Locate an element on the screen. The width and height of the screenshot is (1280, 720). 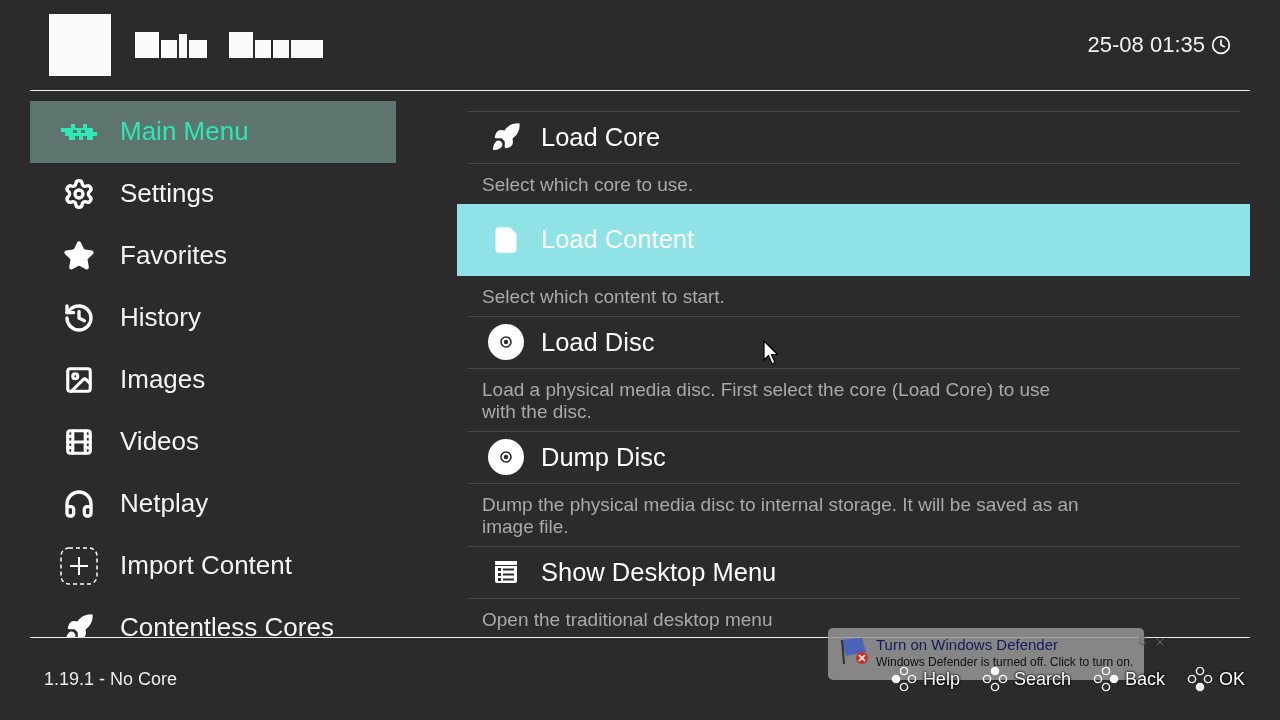
sidebar-item: Videos is located at coordinates (213, 441).